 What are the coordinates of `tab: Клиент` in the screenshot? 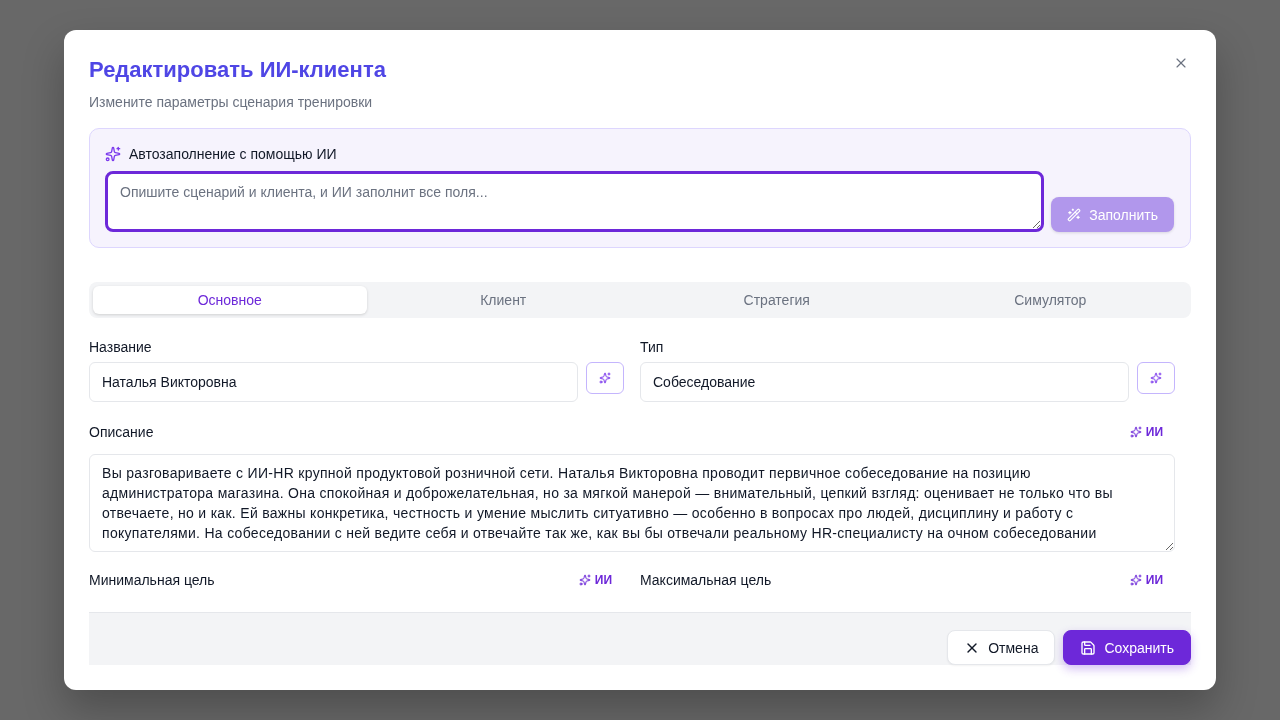 It's located at (503, 300).